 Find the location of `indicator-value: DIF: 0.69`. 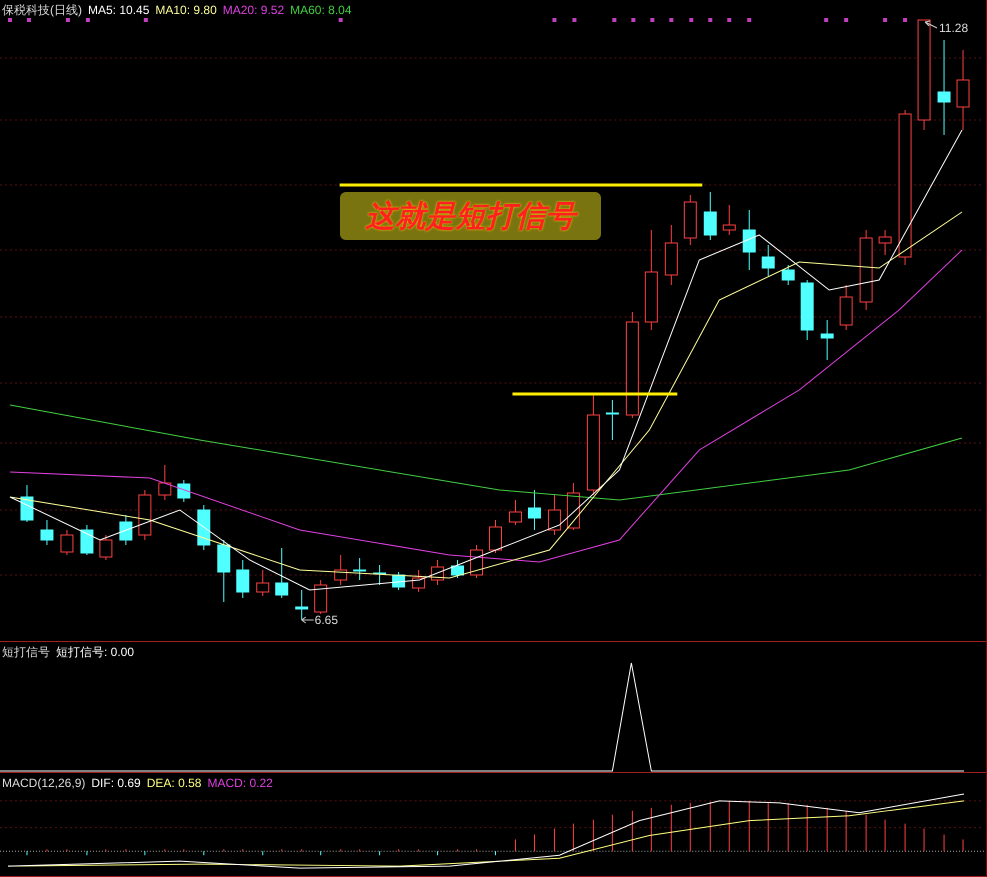

indicator-value: DIF: 0.69 is located at coordinates (116, 783).